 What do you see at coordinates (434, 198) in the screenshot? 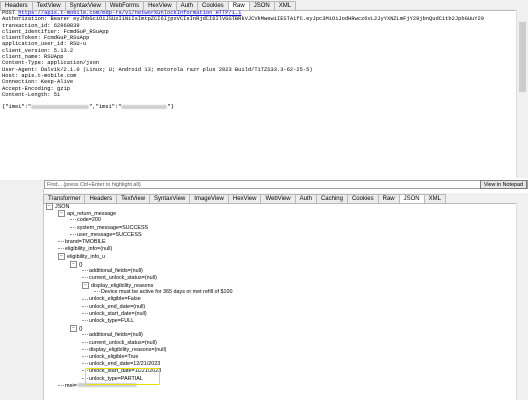
I see `response-tab-xml: XML` at bounding box center [434, 198].